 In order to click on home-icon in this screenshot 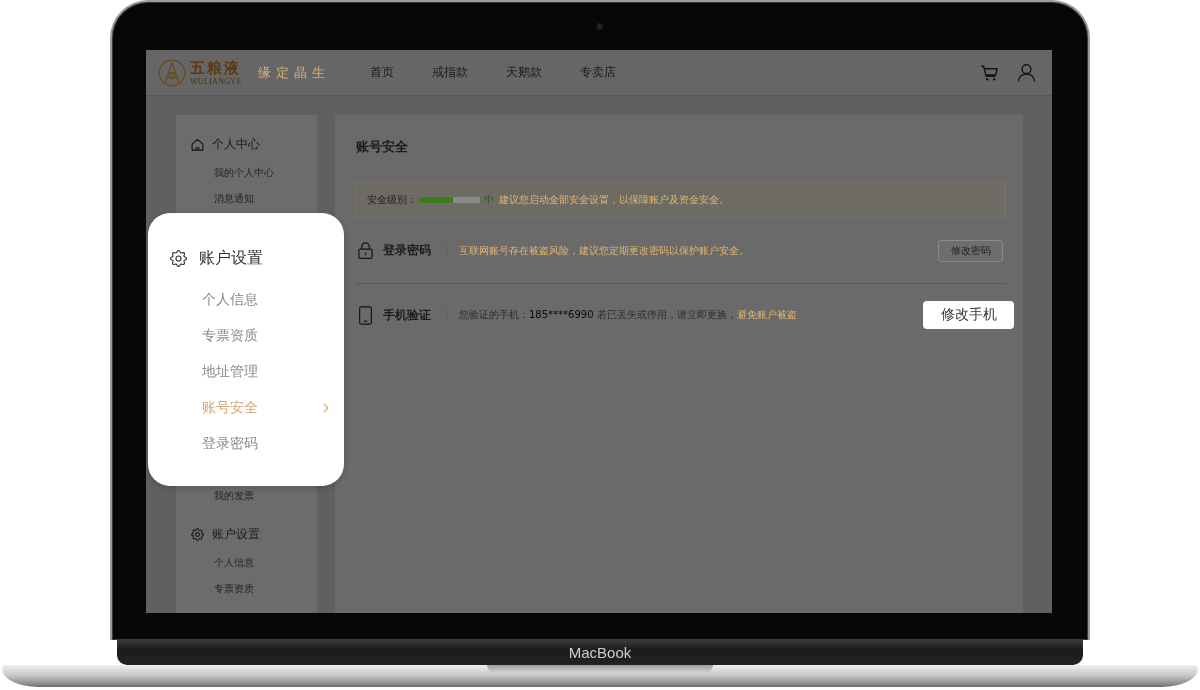, I will do `click(197, 144)`.